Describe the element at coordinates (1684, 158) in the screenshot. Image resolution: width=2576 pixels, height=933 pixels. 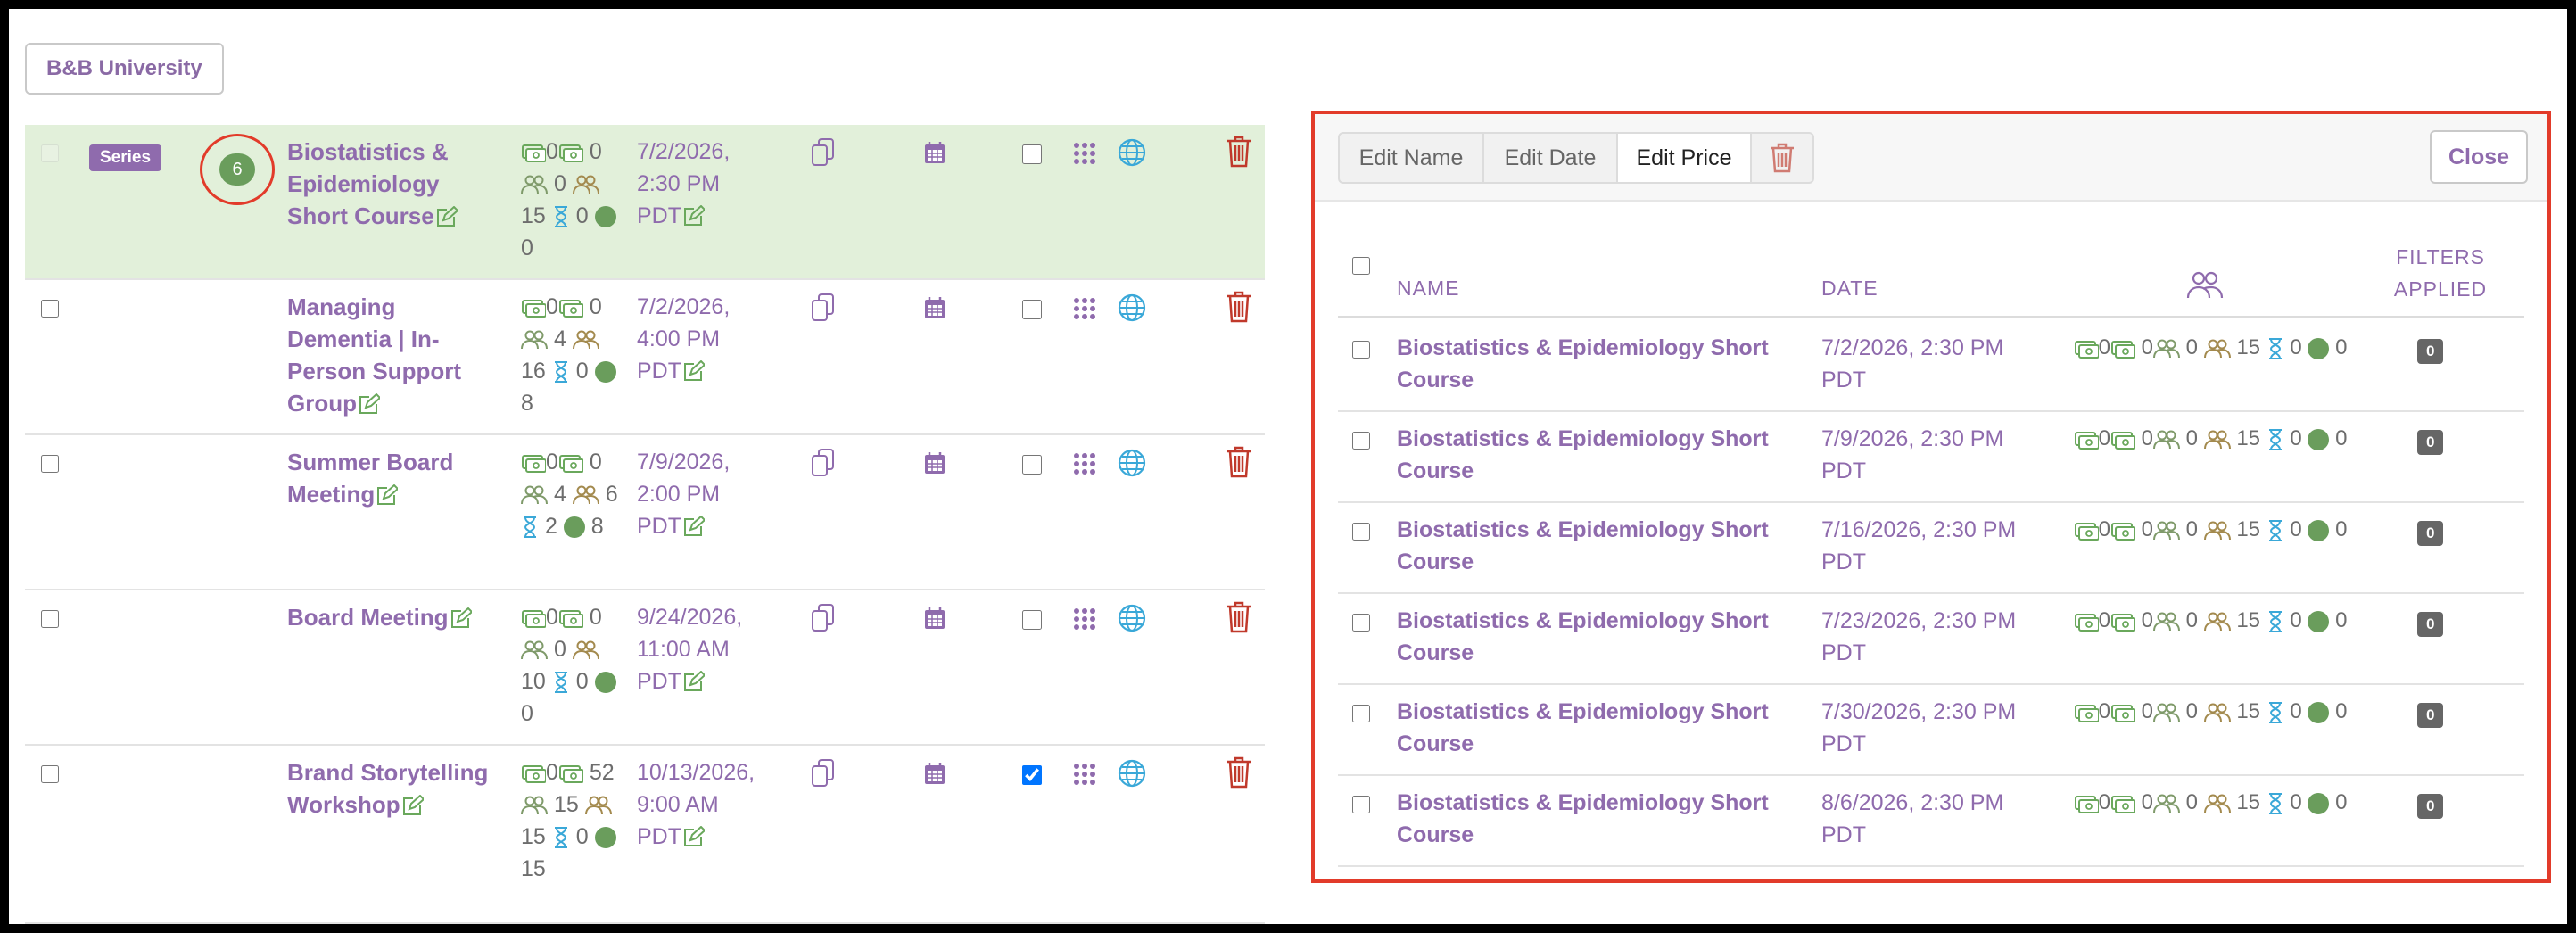
I see `edit-price-button: Edit Price` at that location.